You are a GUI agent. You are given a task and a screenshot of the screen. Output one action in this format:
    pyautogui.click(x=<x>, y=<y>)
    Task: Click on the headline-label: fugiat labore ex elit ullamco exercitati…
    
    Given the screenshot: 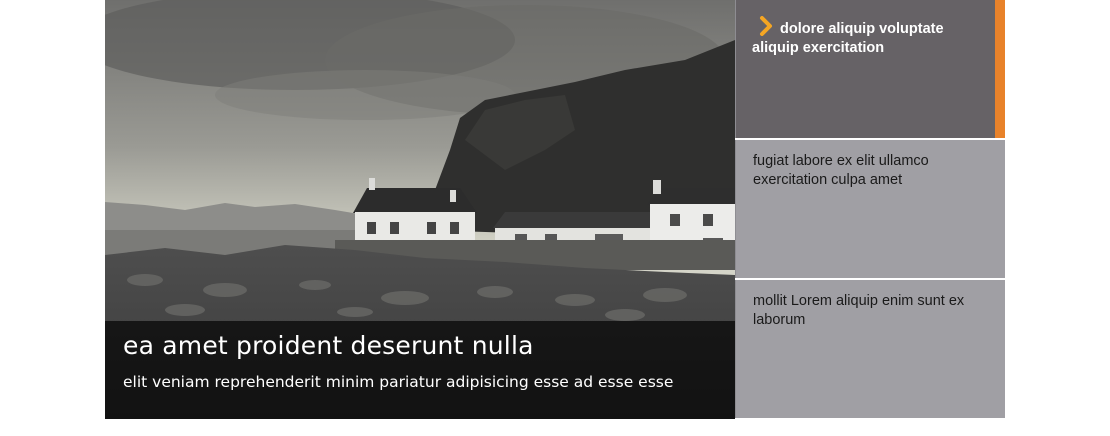 What is the action you would take?
    pyautogui.click(x=841, y=170)
    